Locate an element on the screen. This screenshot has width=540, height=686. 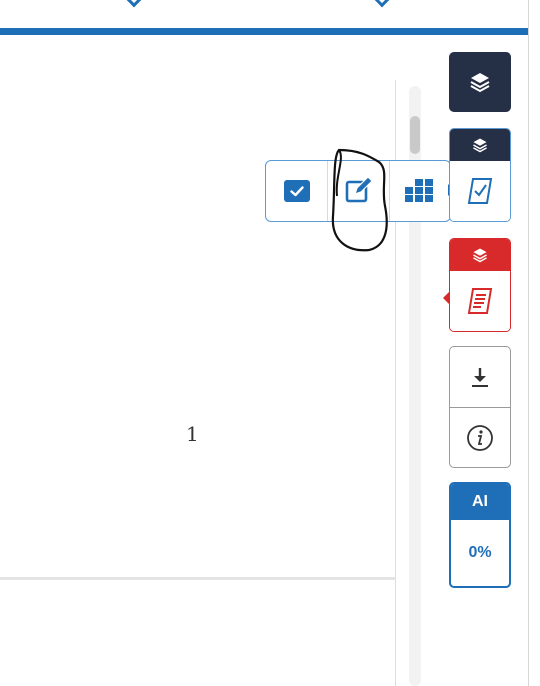
tool-group is located at coordinates (480, 407).